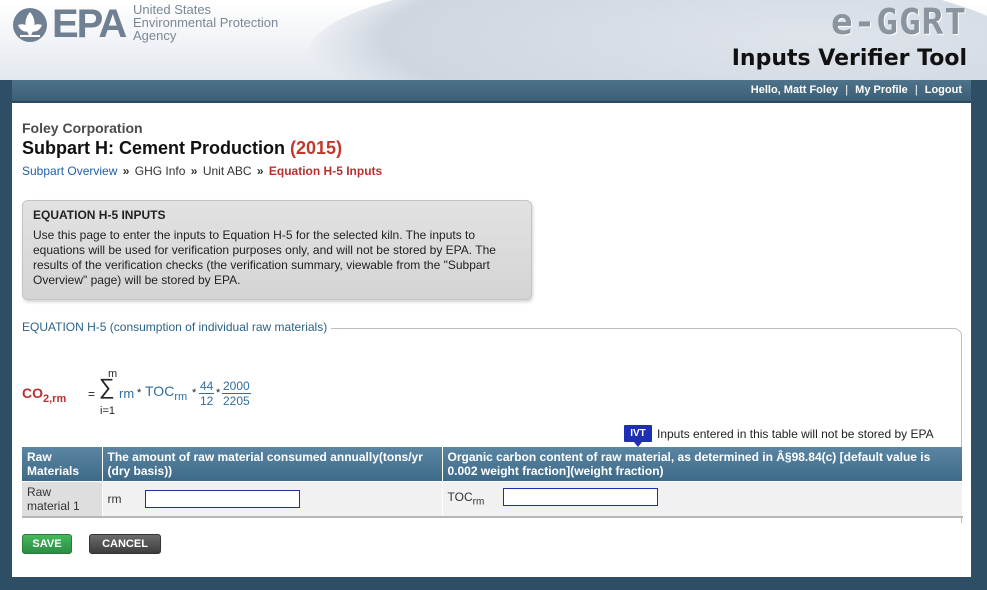 This screenshot has width=987, height=590. I want to click on fraction-44-12: 44 12, so click(207, 393).